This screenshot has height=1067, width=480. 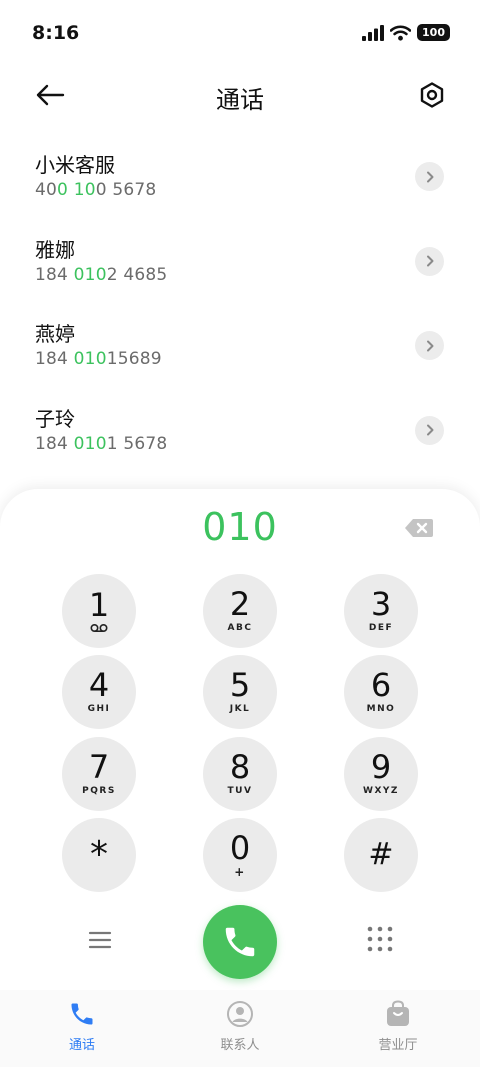 I want to click on wifi-icon, so click(x=401, y=32).